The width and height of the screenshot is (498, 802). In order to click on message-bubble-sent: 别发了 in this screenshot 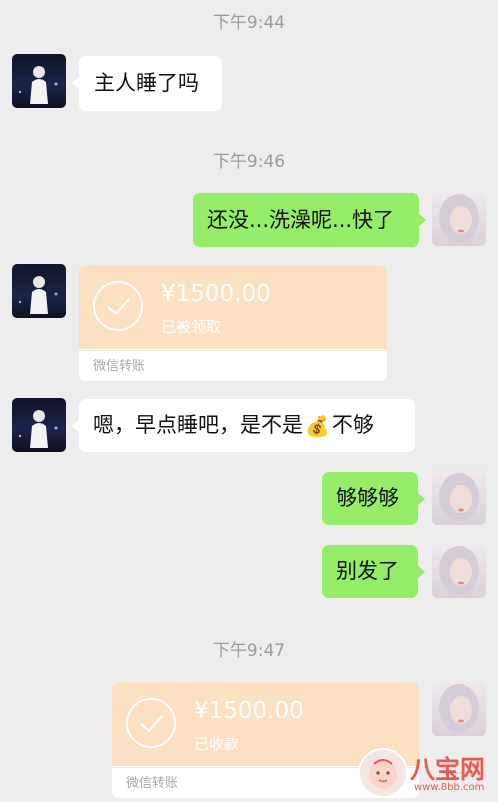, I will do `click(373, 571)`.